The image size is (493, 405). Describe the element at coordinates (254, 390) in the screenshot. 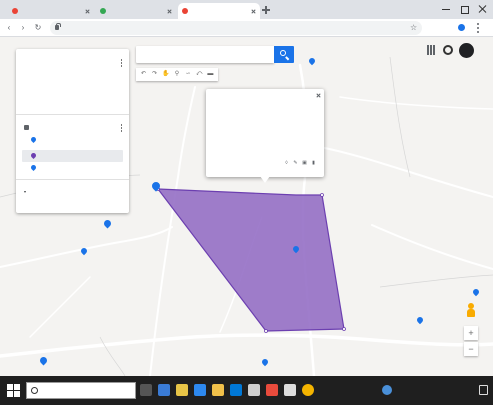

I see `mail-icon` at that location.